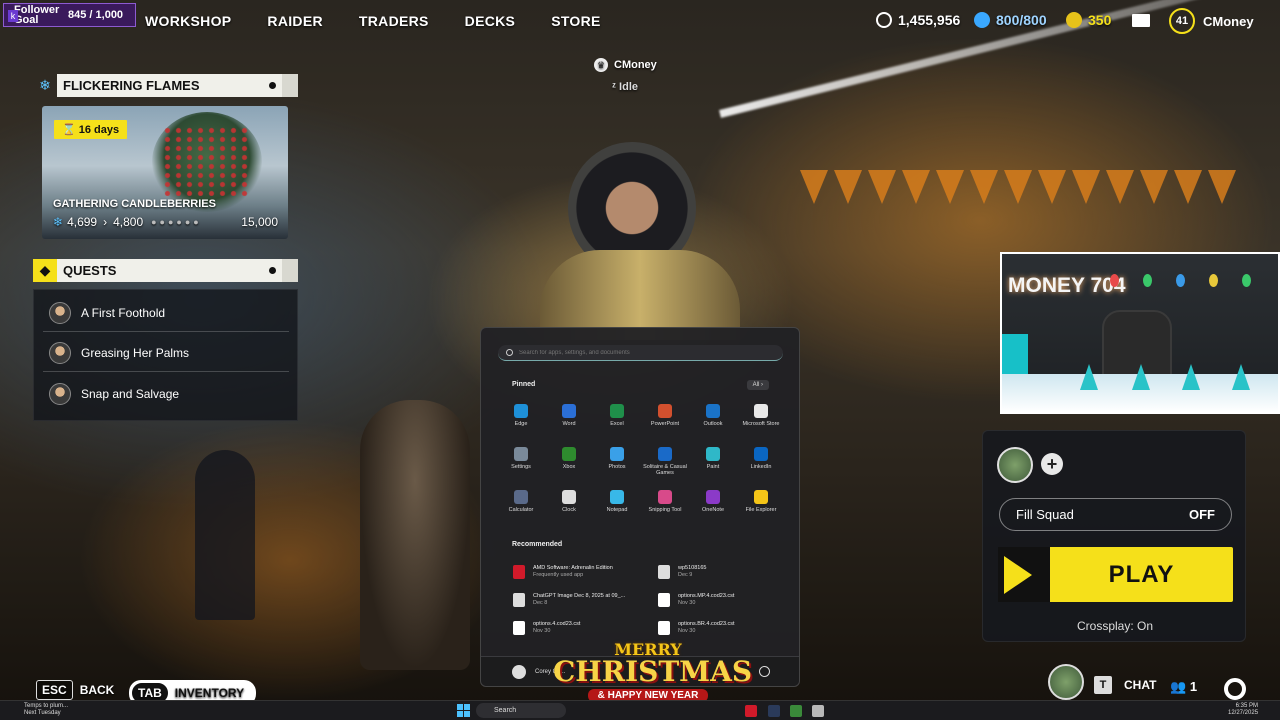 The height and width of the screenshot is (720, 1280). Describe the element at coordinates (166, 313) in the screenshot. I see `quest-item: A First Foothold` at that location.